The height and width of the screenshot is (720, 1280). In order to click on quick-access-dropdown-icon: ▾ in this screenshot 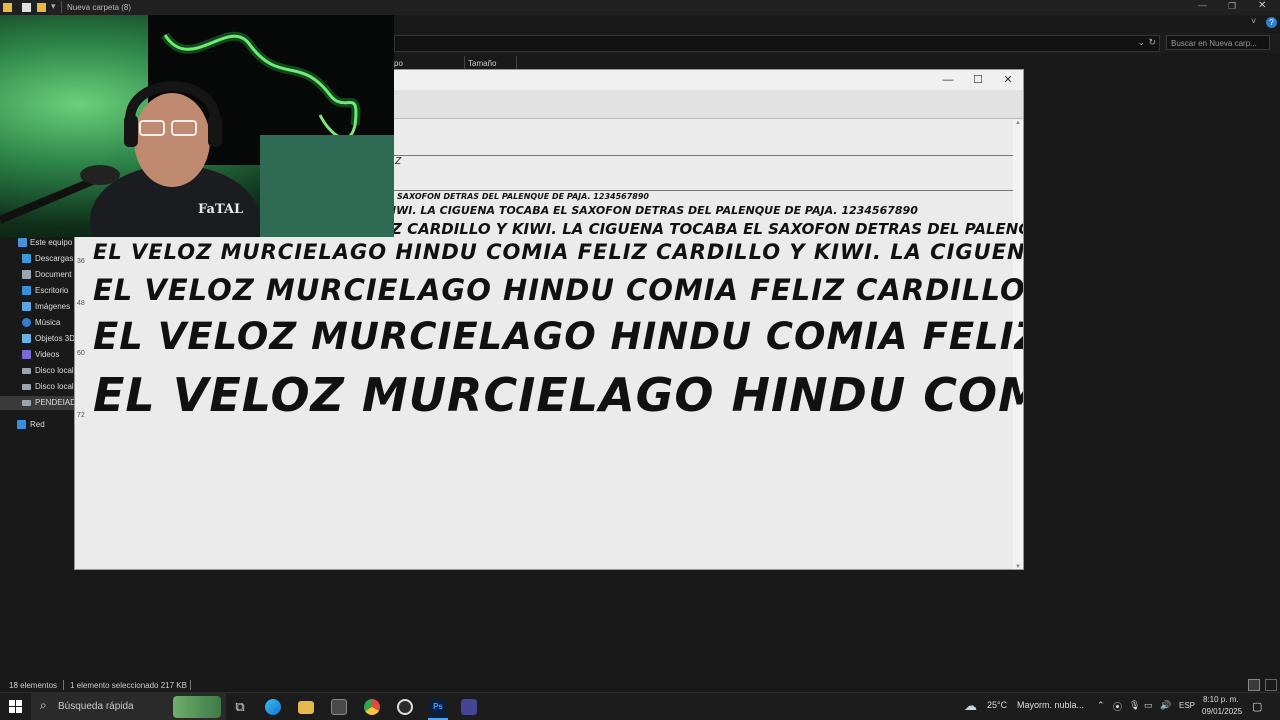, I will do `click(53, 6)`.